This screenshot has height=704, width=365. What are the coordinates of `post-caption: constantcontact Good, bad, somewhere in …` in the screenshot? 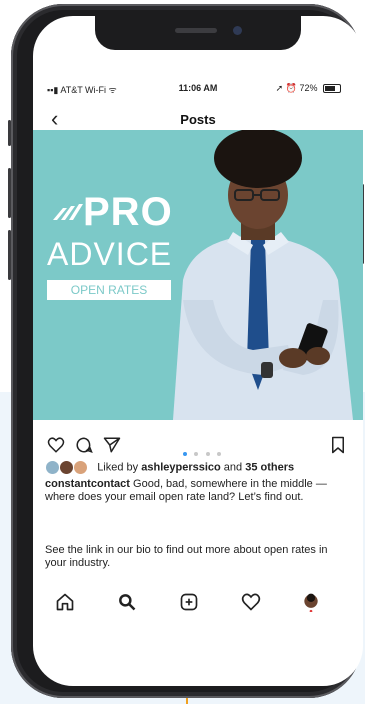 It's located at (195, 491).